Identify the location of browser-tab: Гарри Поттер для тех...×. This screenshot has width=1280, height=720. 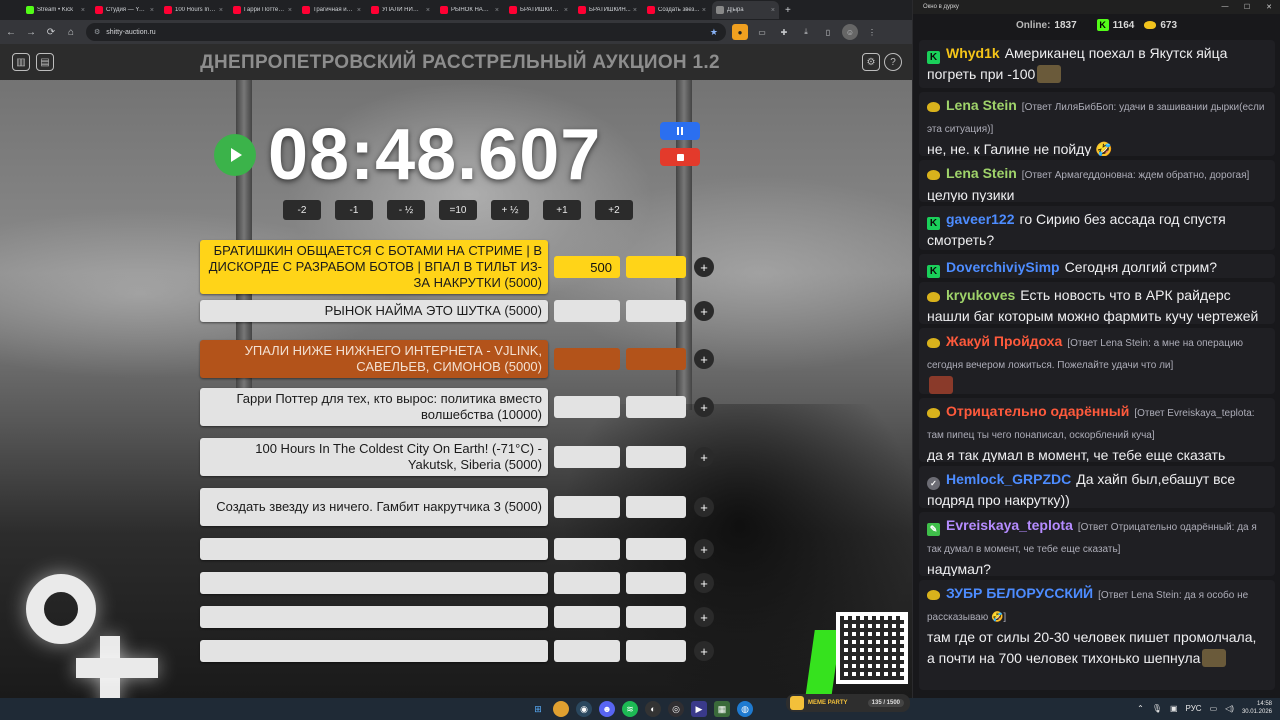
(262, 10).